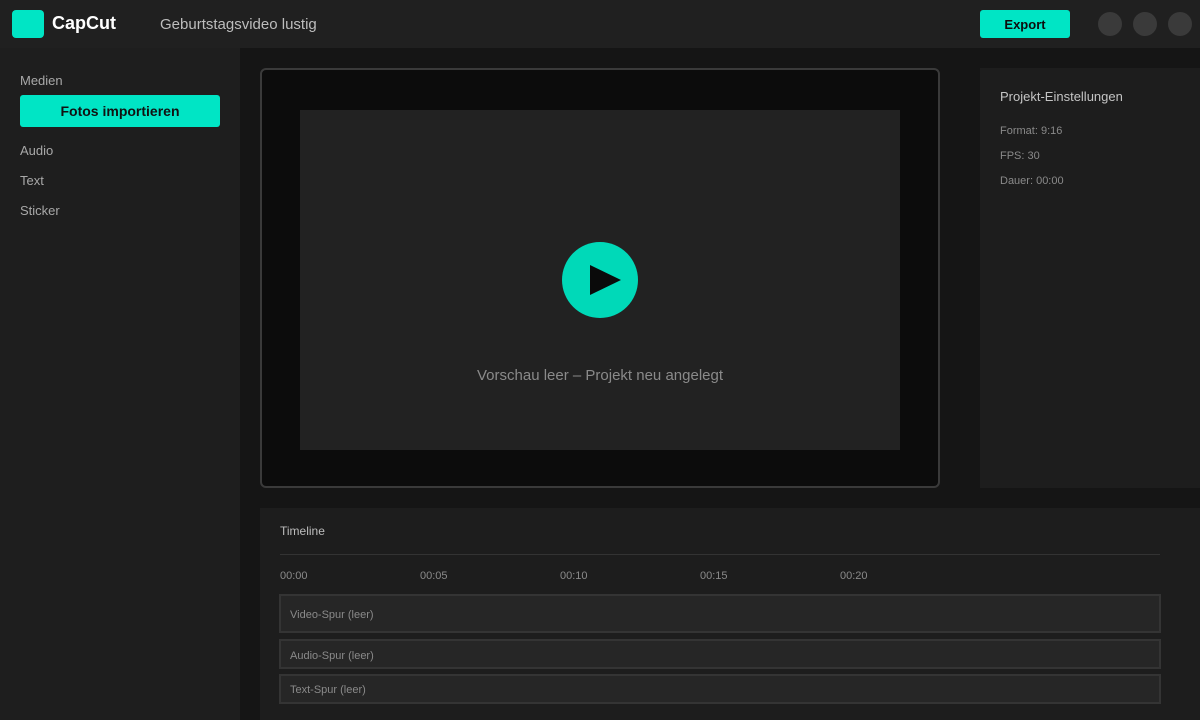  Describe the element at coordinates (1180, 24) in the screenshot. I see `close-icon` at that location.